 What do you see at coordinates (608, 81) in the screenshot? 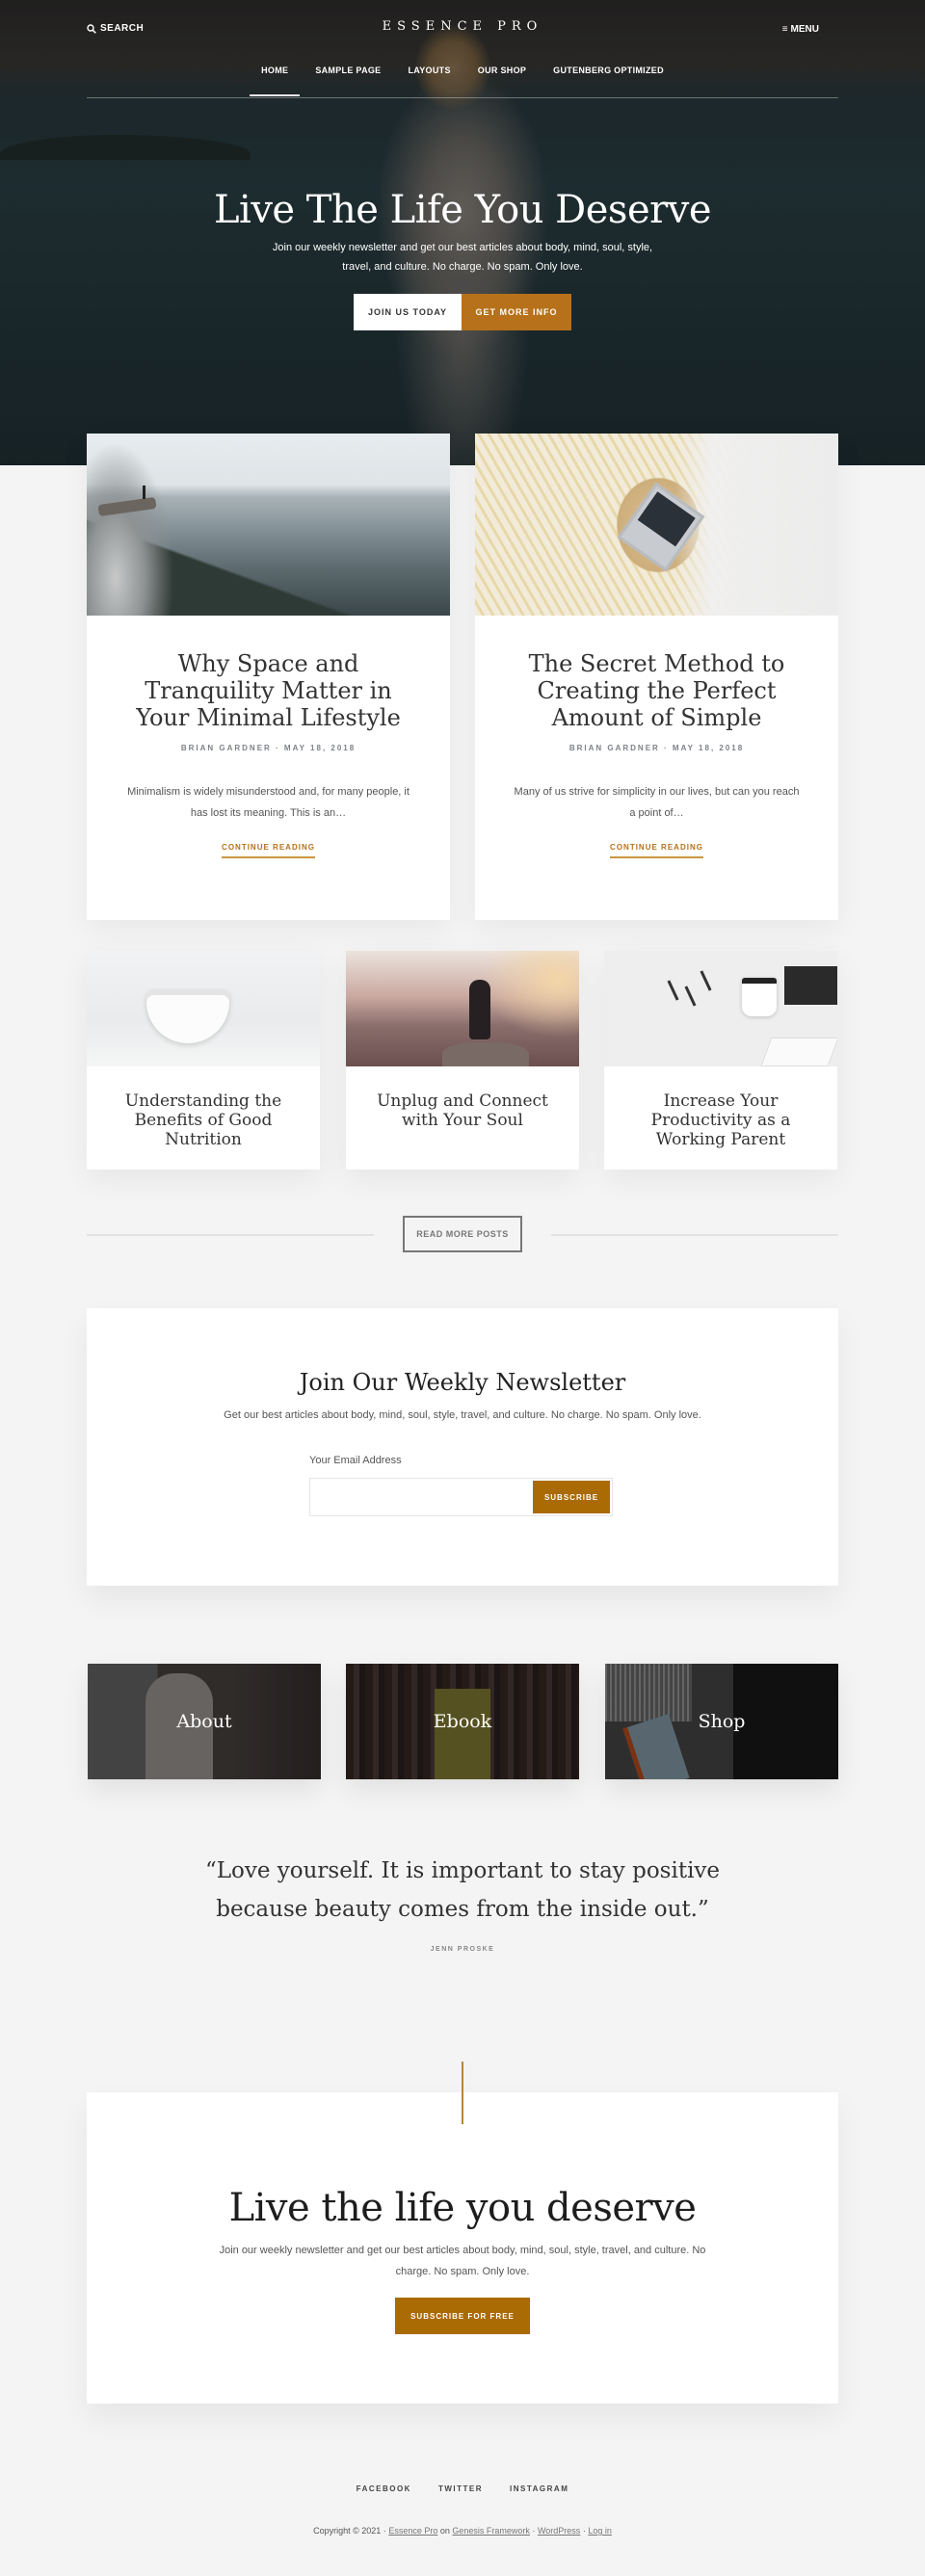
I see `nav-item-gutenberg-optimized: GUTENBERG OPTIMIZED` at bounding box center [608, 81].